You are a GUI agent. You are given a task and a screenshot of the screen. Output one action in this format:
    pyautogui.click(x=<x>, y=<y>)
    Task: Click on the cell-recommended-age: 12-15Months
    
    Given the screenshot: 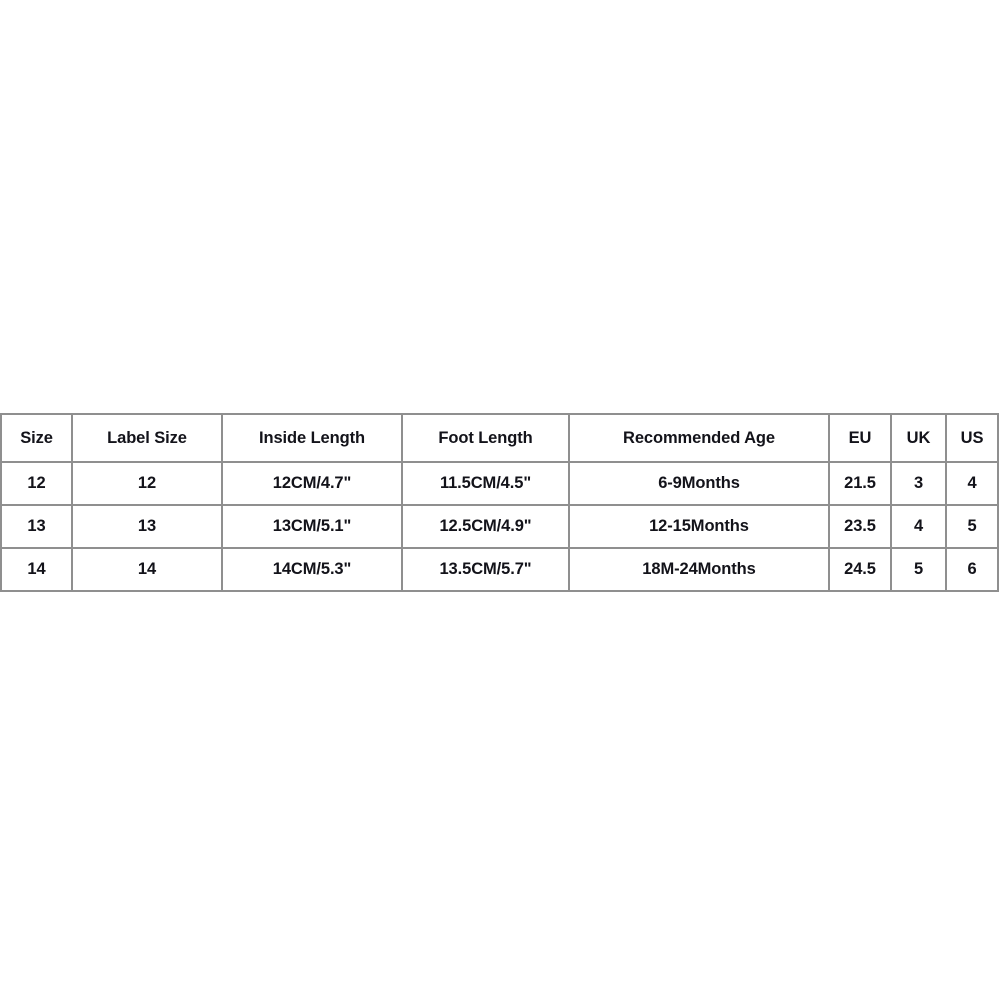 What is the action you would take?
    pyautogui.click(x=699, y=526)
    